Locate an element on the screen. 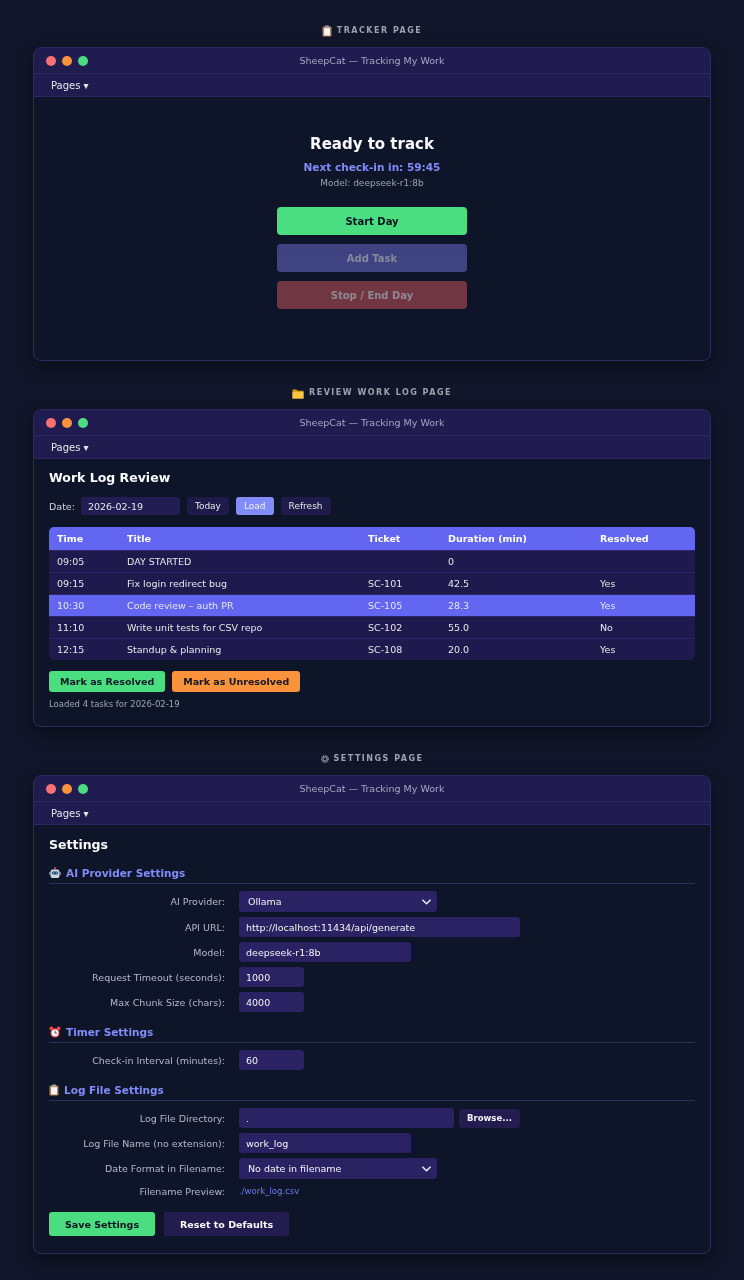 The height and width of the screenshot is (1280, 744). table-row: 12:15 Standup & planning SC-108 20.0 Yes is located at coordinates (372, 649).